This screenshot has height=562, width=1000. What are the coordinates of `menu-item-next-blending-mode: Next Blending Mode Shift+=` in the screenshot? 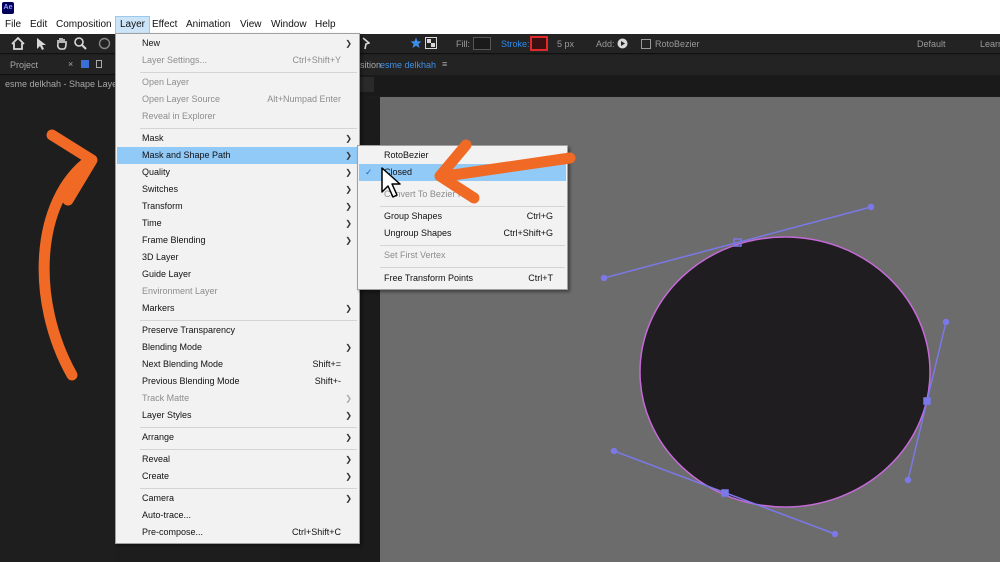 It's located at (237, 364).